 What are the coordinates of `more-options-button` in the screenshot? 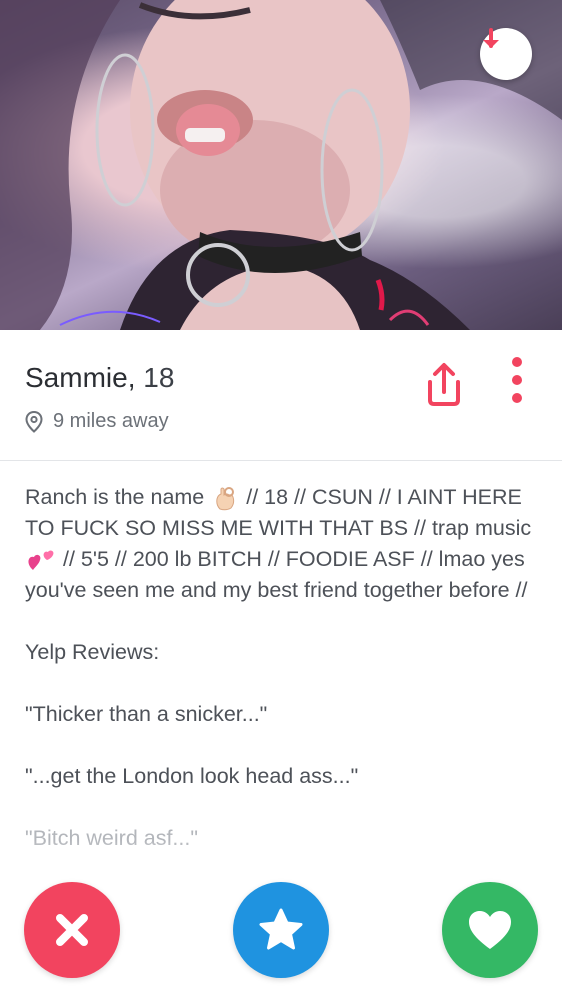 It's located at (517, 382).